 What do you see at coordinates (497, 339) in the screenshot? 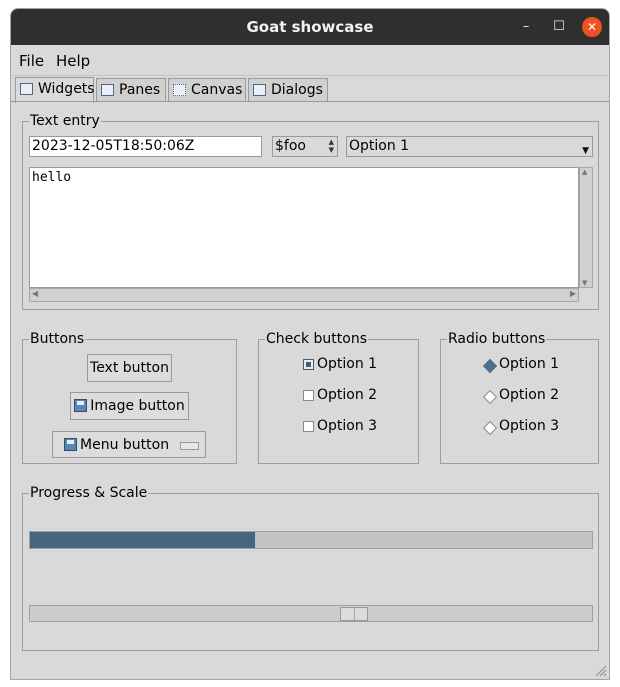
I see `radio-buttons-legend: Radio buttons` at bounding box center [497, 339].